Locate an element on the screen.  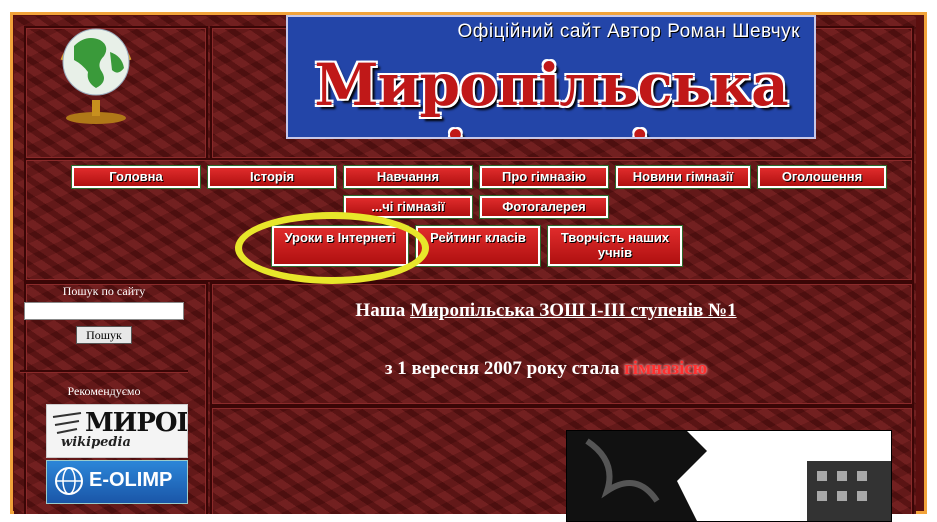
eolimp-logo-link: E-OLIMP is located at coordinates (117, 482).